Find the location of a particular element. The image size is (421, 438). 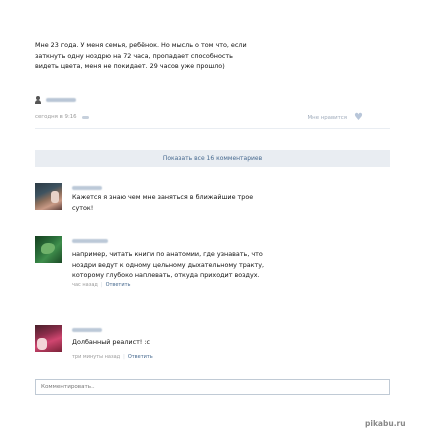

comment-meta: три минуты назад | Ответить is located at coordinates (112, 357).